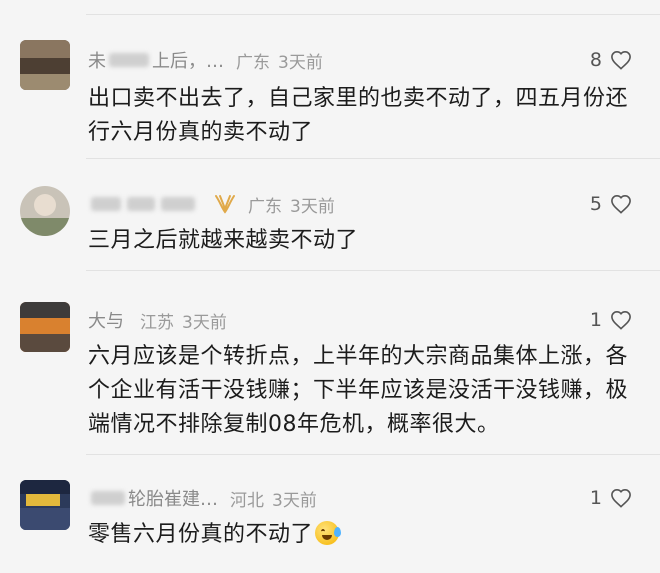  I want to click on crying-laughing-emoji, so click(328, 533).